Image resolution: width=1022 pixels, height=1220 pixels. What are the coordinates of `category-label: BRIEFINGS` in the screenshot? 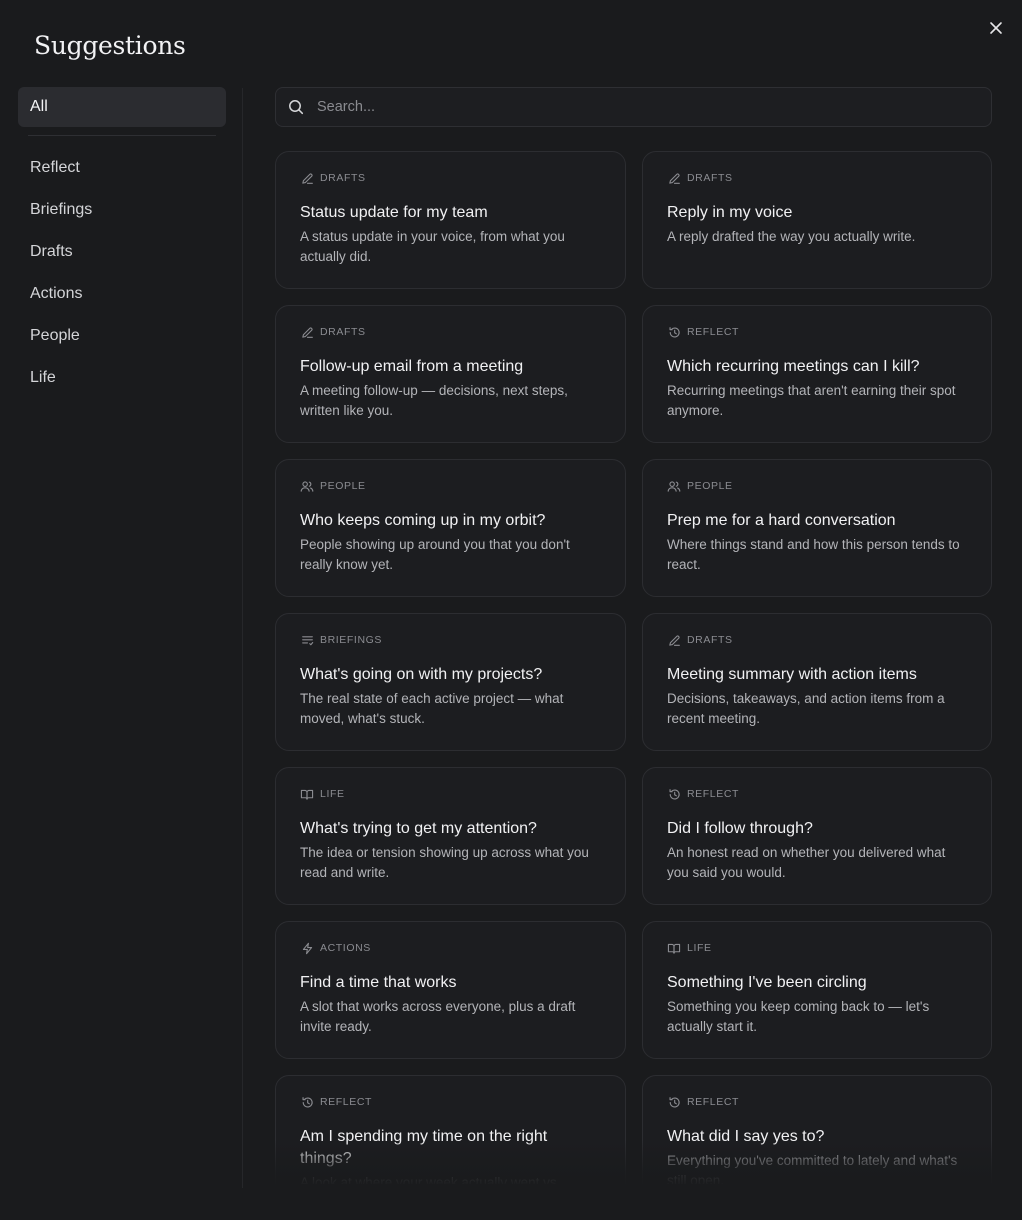 It's located at (351, 640).